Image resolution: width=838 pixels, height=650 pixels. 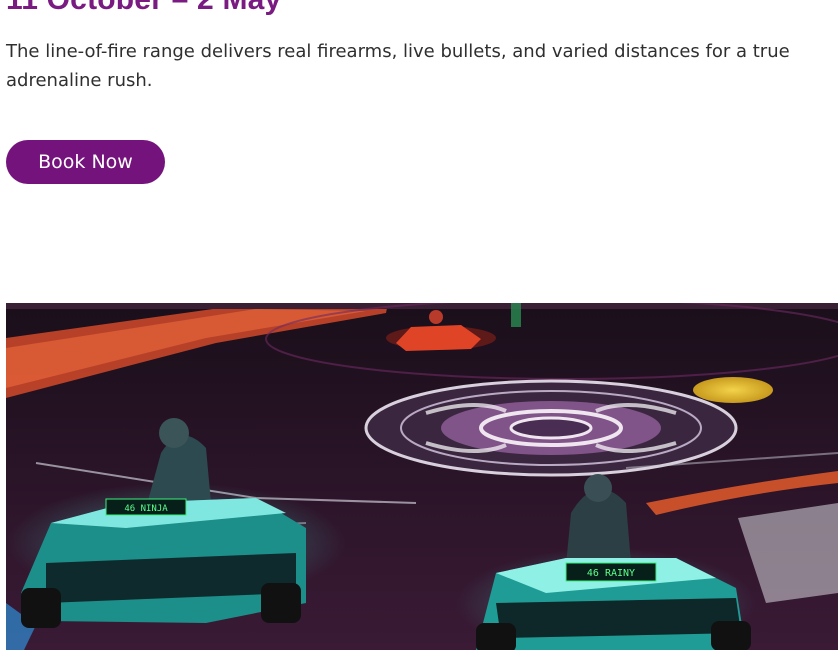 What do you see at coordinates (551, 428) in the screenshot?
I see `center-floor-emblem` at bounding box center [551, 428].